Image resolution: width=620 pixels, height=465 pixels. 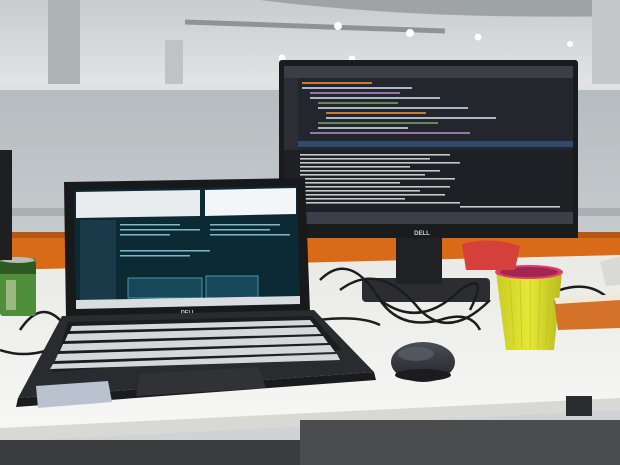 What do you see at coordinates (18, 286) in the screenshot?
I see `drink-can` at bounding box center [18, 286].